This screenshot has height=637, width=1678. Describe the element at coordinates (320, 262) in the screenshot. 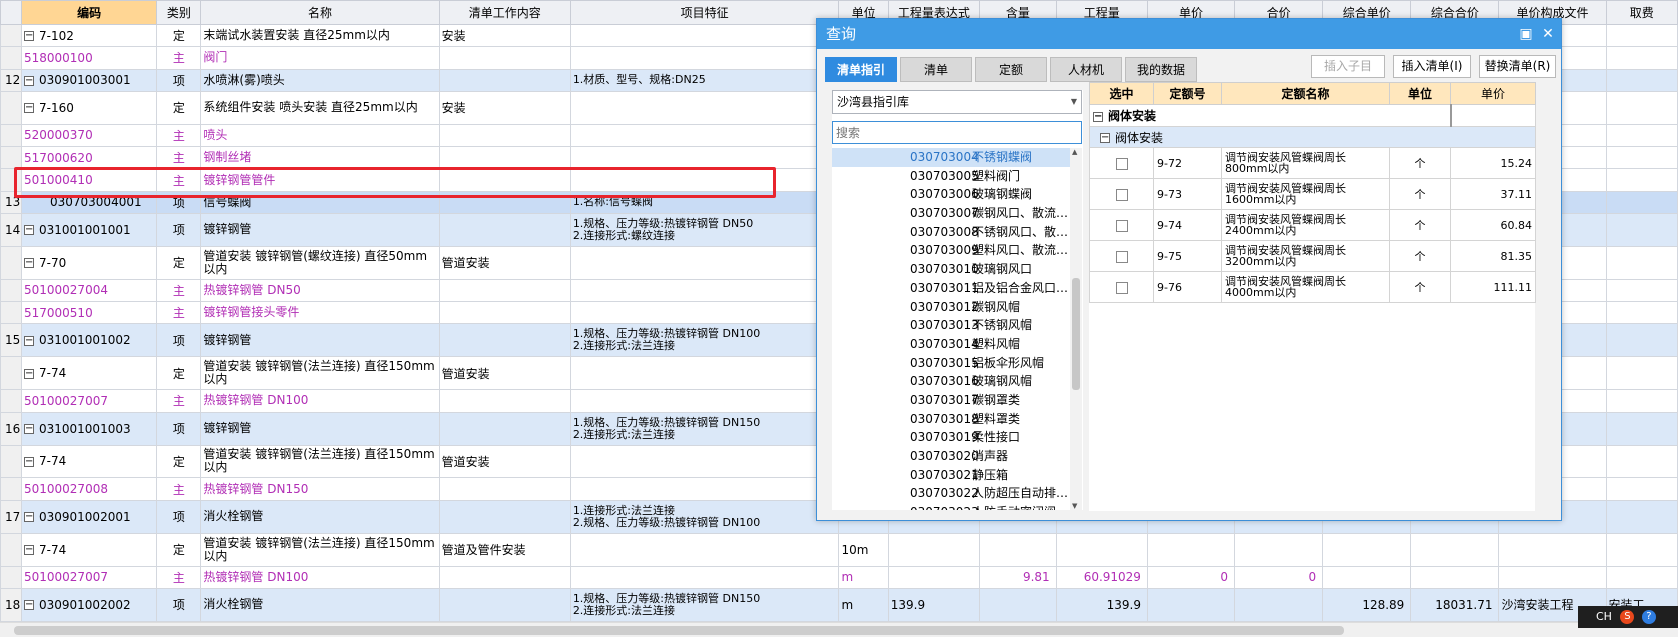

I see `cell-name: 管道安装 镀锌钢管(螺纹连接) 直径50mm以内` at that location.